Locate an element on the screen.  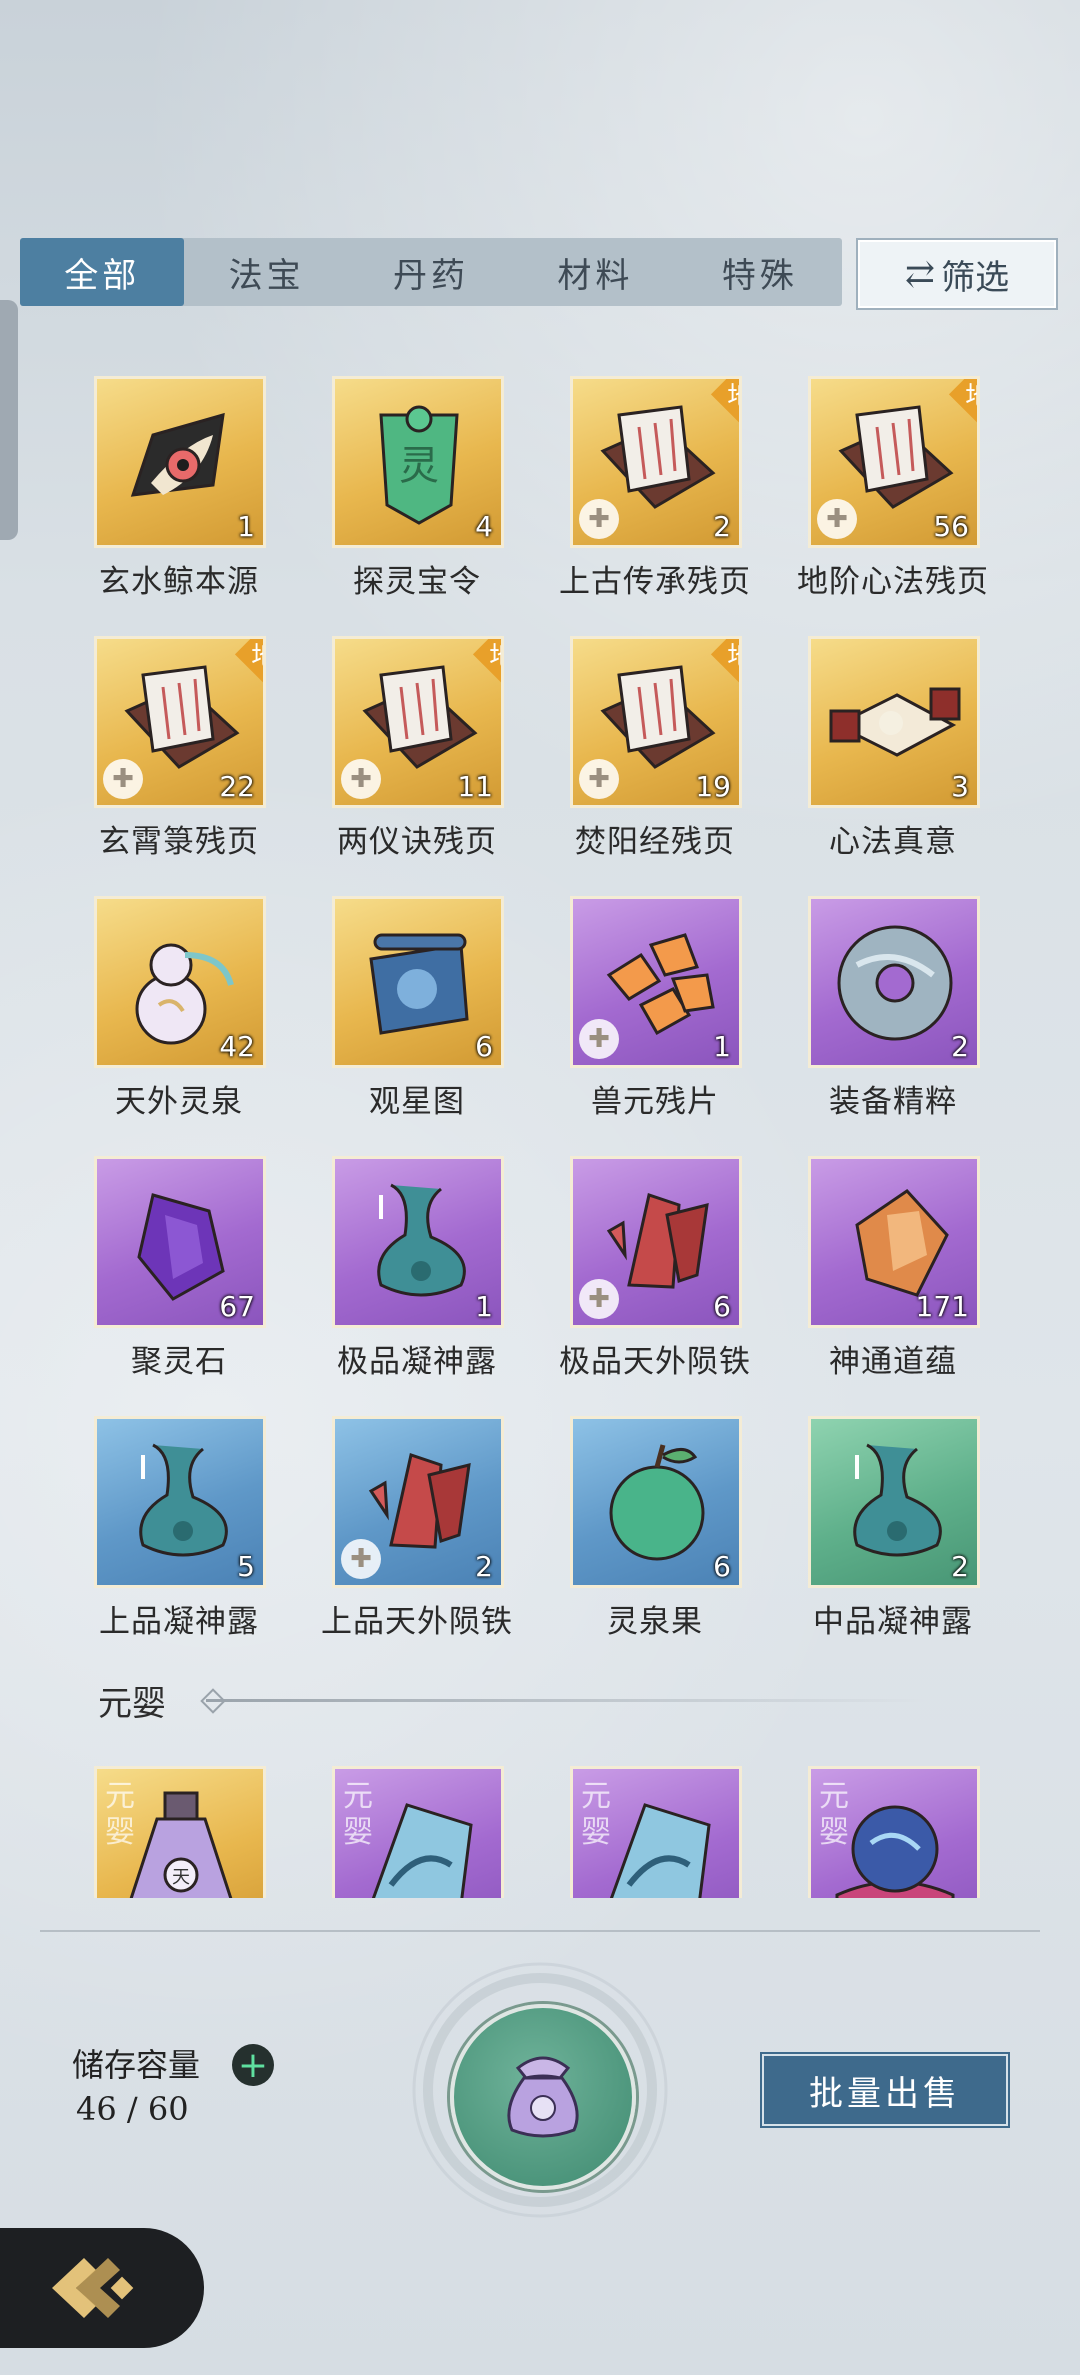
inventory-item: 地 ✚ 56 地阶心法残页 is located at coordinates (907, 497).